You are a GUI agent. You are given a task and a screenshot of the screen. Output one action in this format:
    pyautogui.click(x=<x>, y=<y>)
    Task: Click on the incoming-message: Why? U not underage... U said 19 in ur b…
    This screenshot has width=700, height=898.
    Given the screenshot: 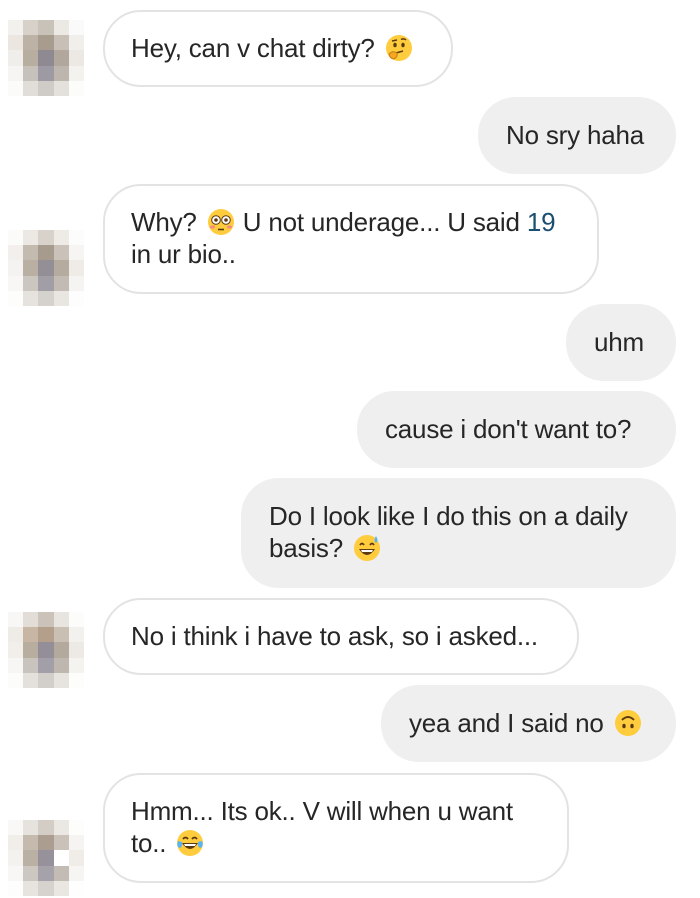 What is the action you would take?
    pyautogui.click(x=351, y=239)
    